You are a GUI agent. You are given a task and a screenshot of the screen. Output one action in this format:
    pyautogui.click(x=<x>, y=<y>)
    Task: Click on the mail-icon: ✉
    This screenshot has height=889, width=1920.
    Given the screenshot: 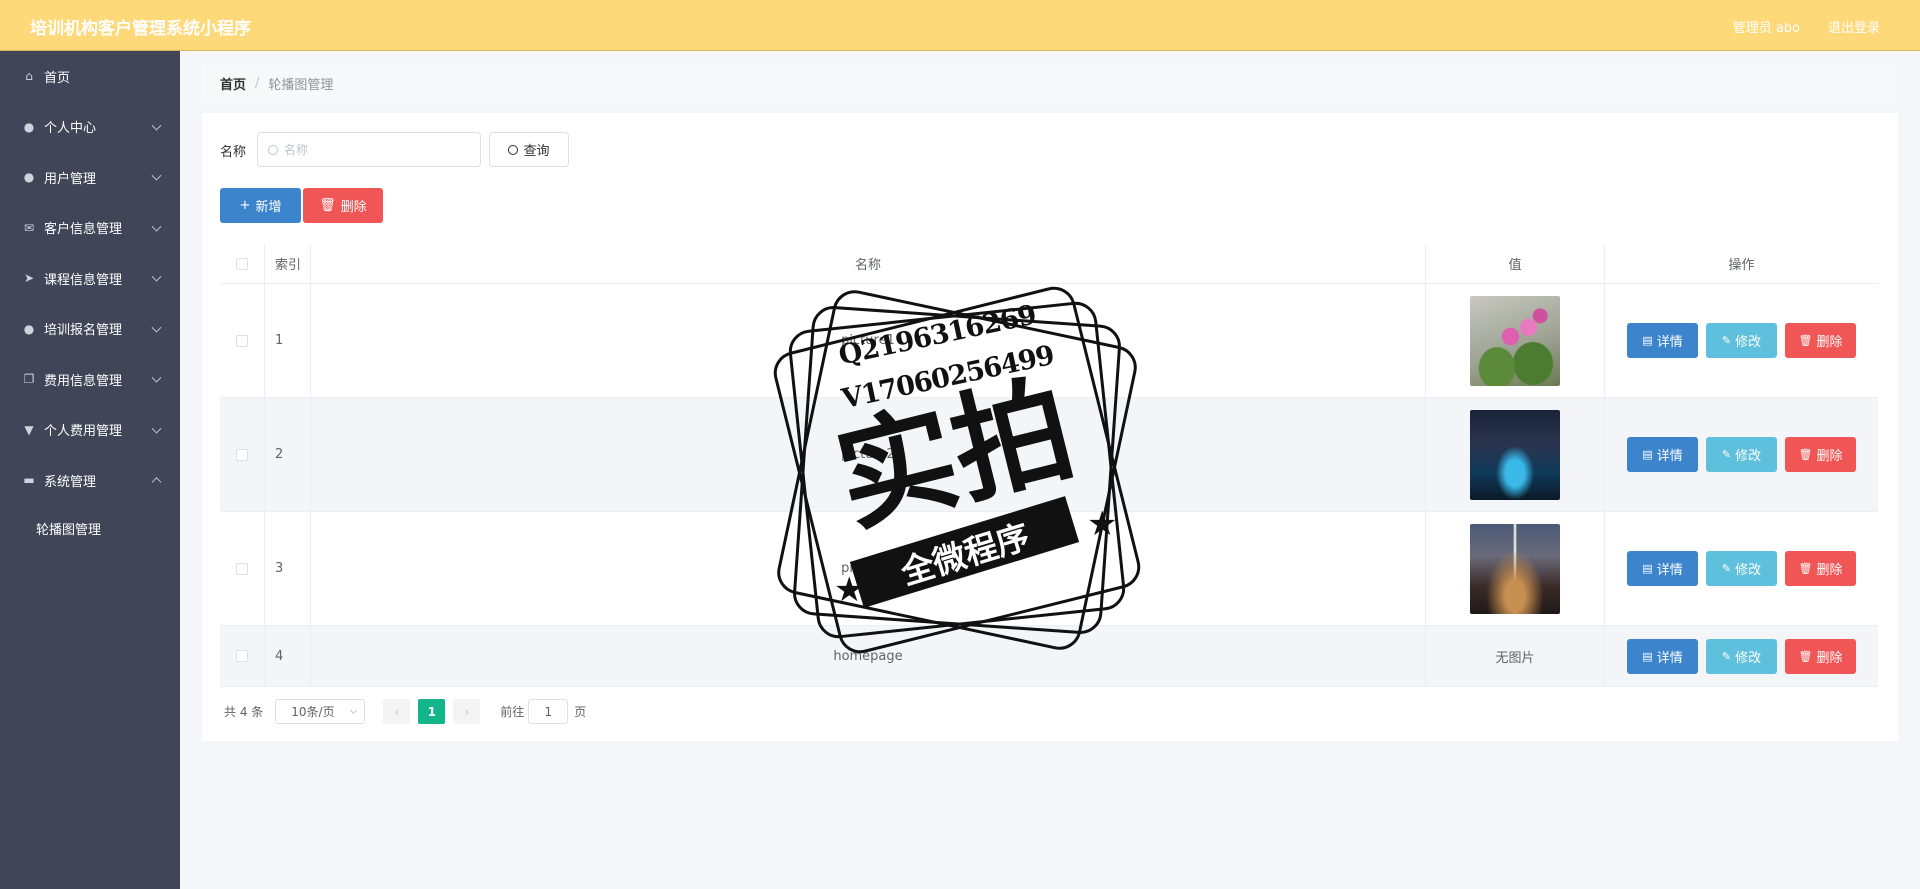 What is the action you would take?
    pyautogui.click(x=29, y=227)
    